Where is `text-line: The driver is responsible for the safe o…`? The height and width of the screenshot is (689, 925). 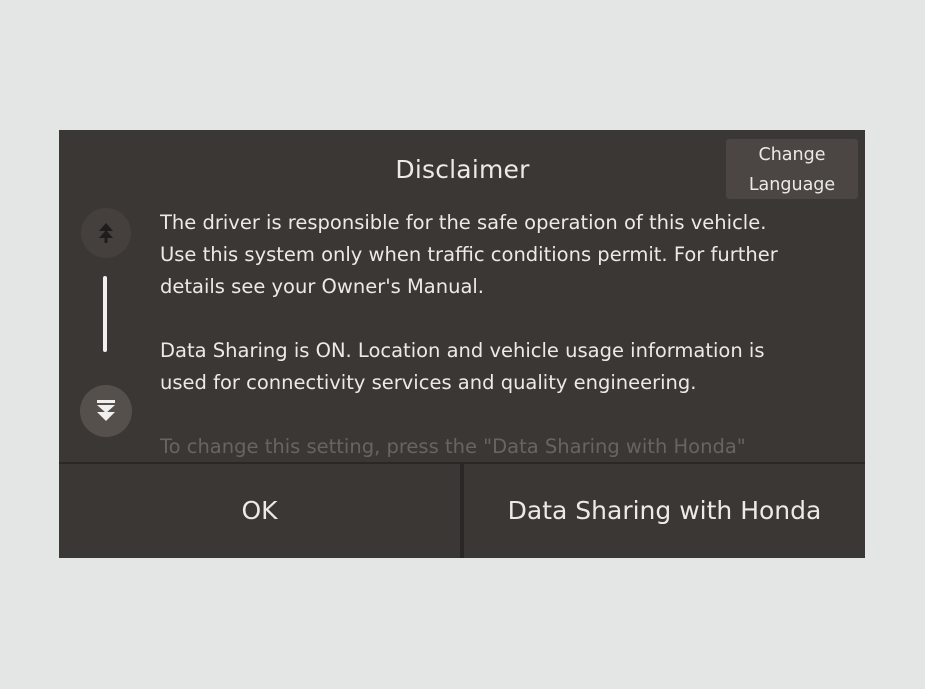
text-line: The driver is responsible for the safe o… is located at coordinates (463, 222).